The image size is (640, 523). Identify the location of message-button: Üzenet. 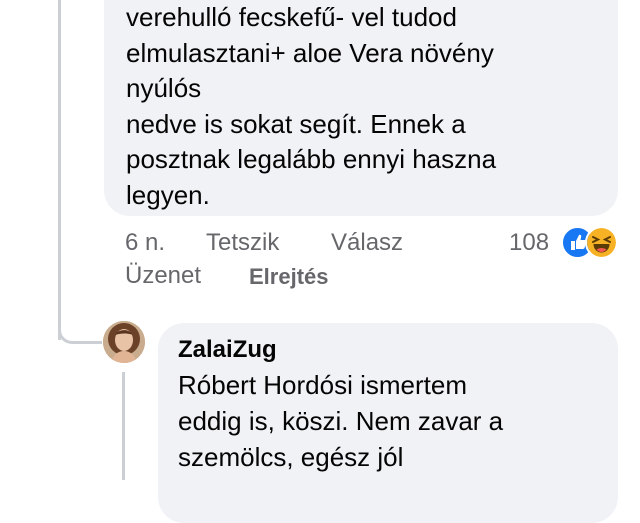
(163, 276).